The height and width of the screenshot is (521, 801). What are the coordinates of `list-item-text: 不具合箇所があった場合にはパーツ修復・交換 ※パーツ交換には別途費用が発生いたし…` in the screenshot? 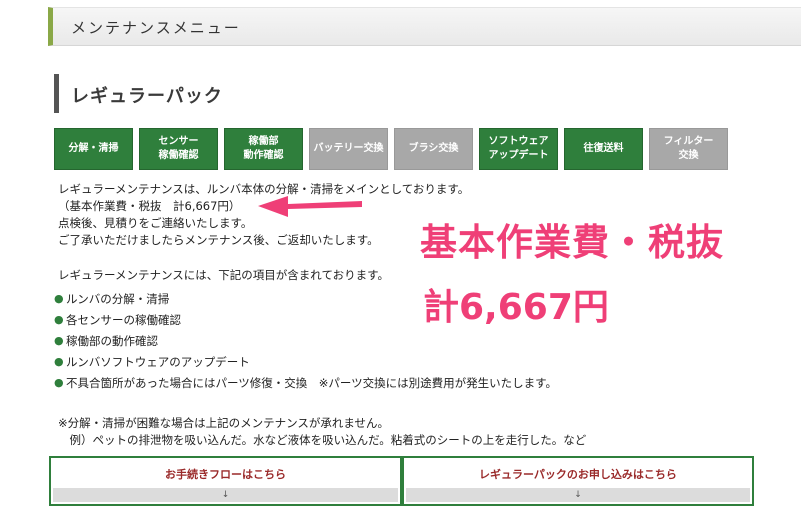 It's located at (312, 382).